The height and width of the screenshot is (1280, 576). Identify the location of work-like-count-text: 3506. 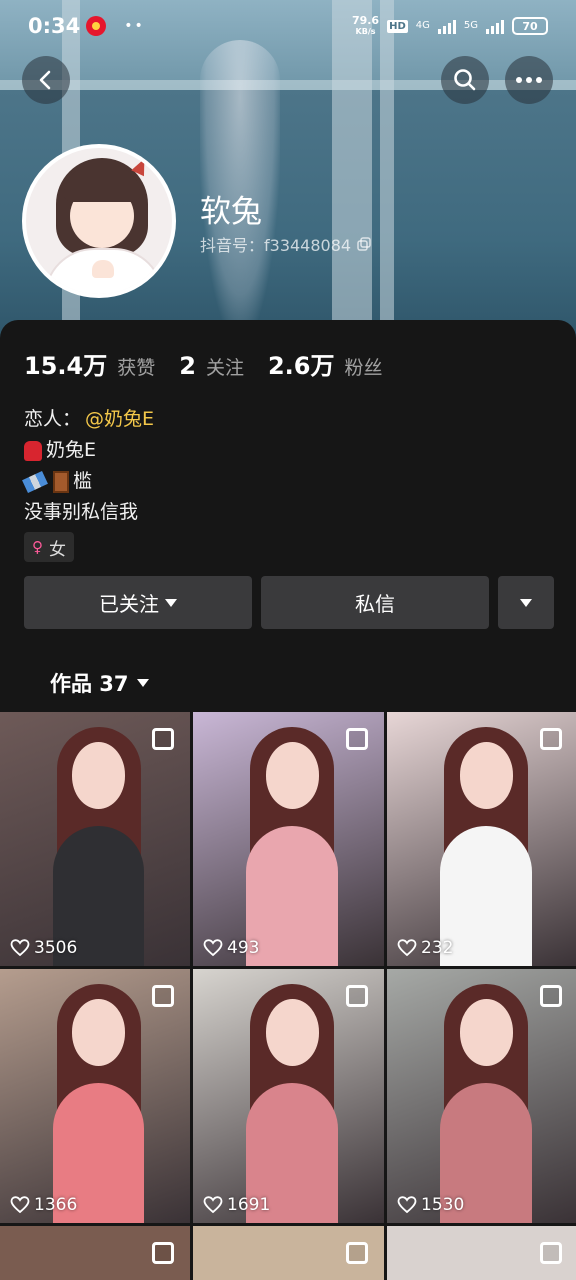
(56, 948).